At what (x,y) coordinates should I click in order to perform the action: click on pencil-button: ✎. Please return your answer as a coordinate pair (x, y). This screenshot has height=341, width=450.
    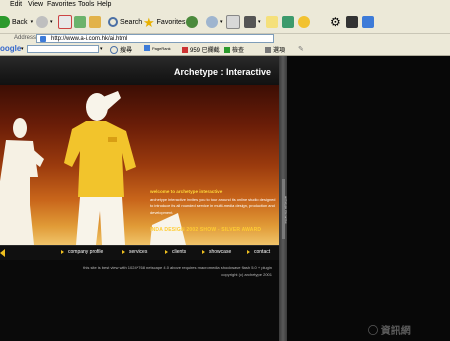
    Looking at the image, I should click on (301, 49).